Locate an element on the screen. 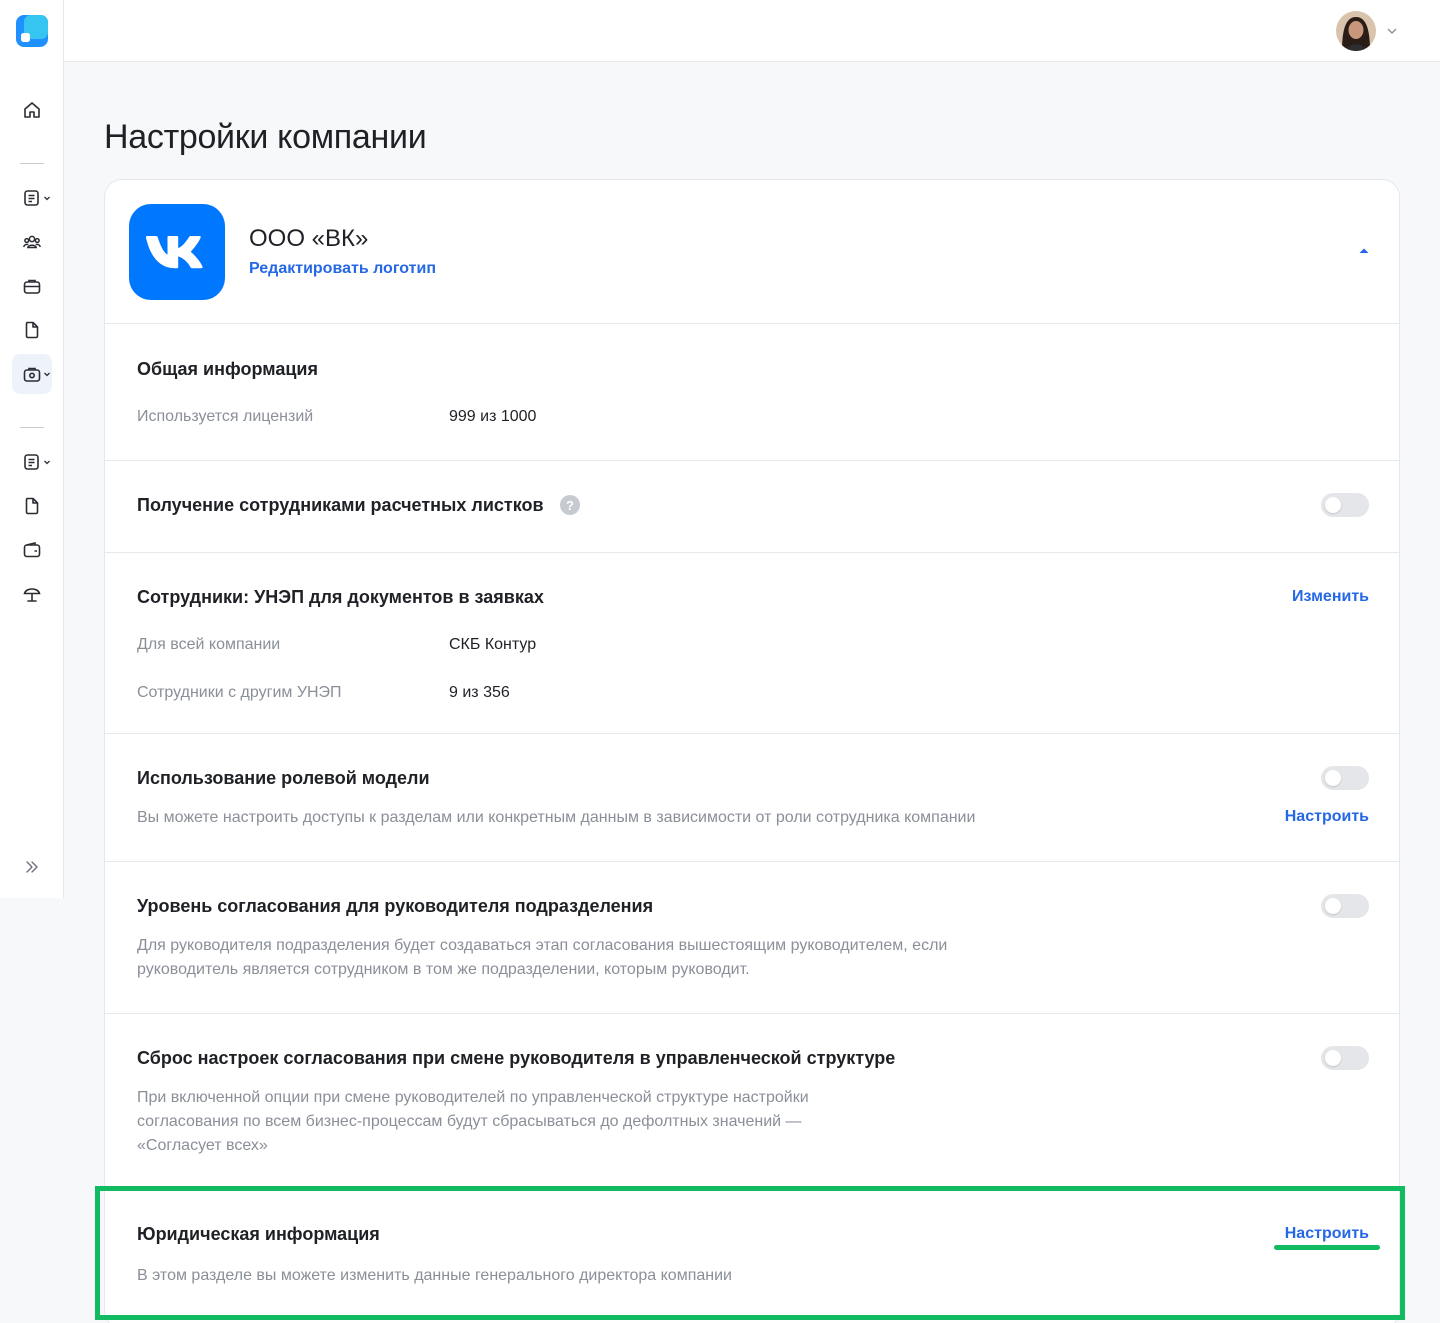 This screenshot has width=1440, height=1323. payslips-toggle is located at coordinates (1345, 505).